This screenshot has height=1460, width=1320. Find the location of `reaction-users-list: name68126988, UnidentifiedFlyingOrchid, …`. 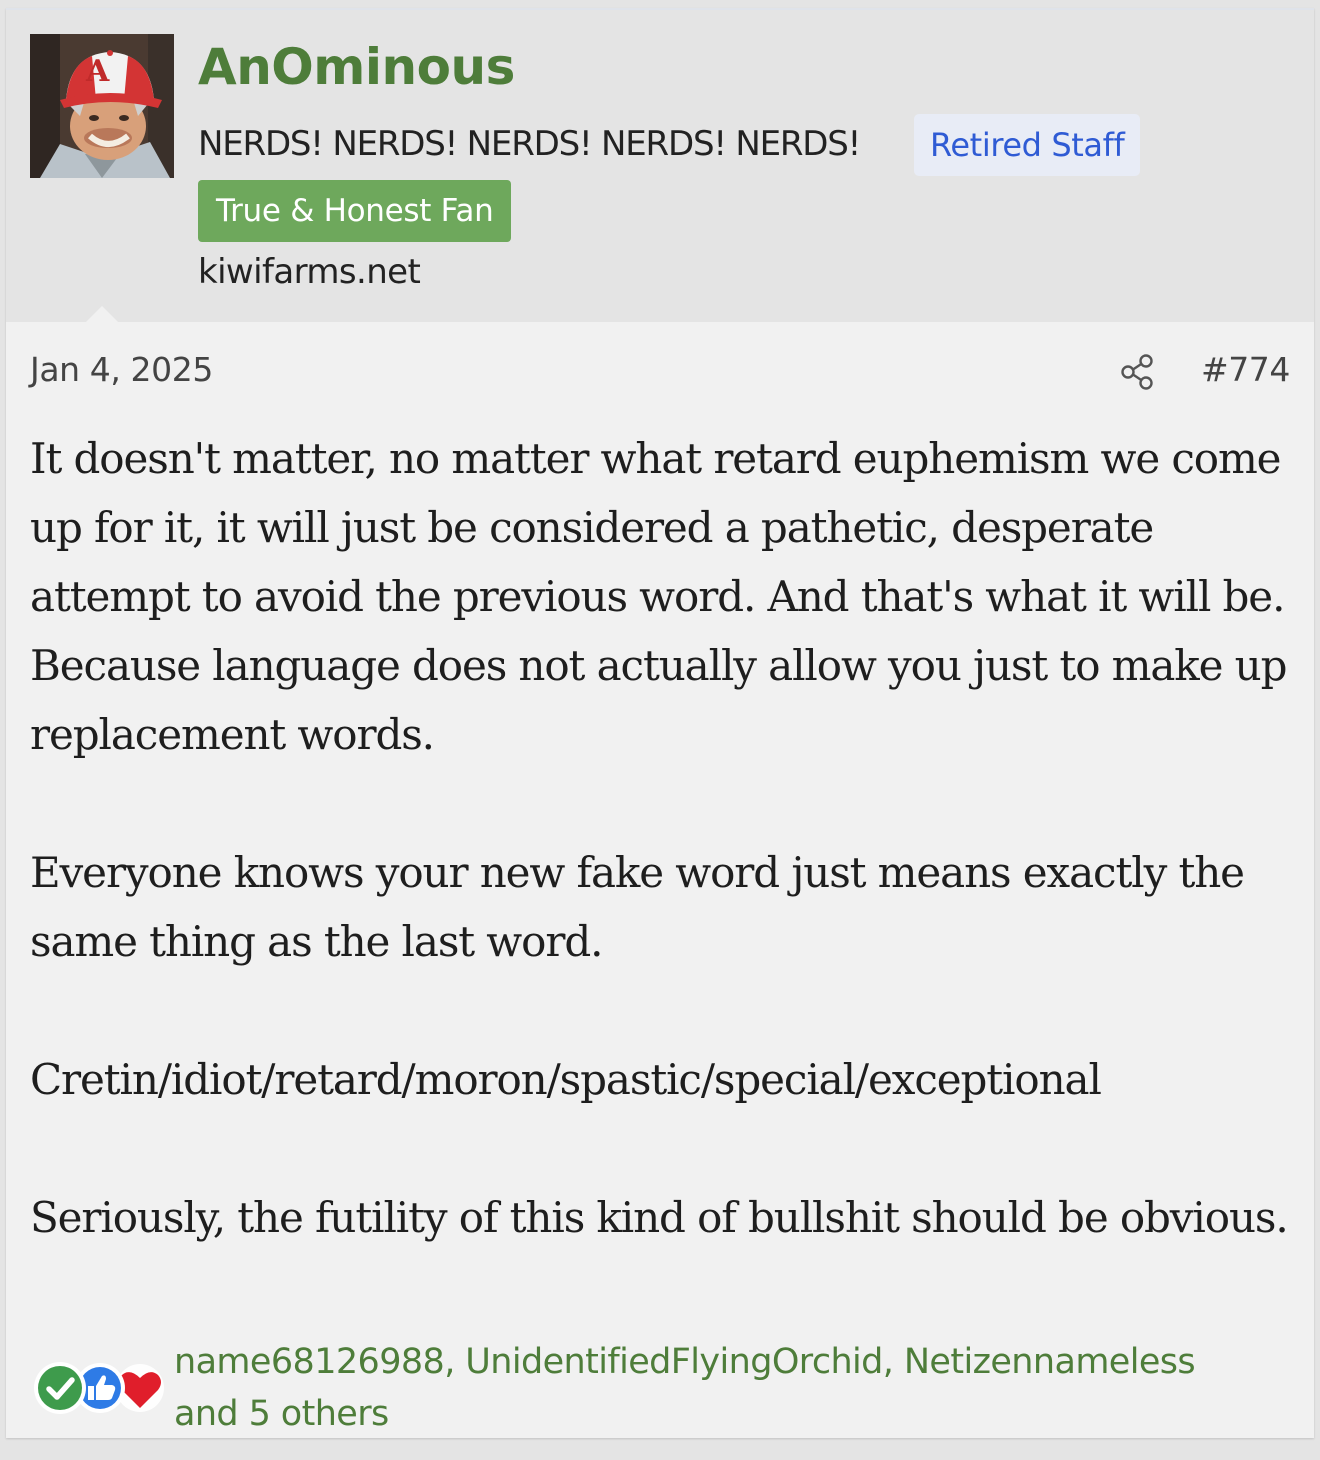

reaction-users-list: name68126988, UnidentifiedFlyingOrchid, … is located at coordinates (734, 1387).